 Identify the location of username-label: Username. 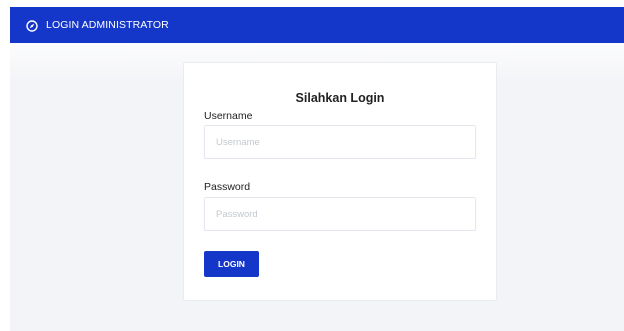
(228, 116).